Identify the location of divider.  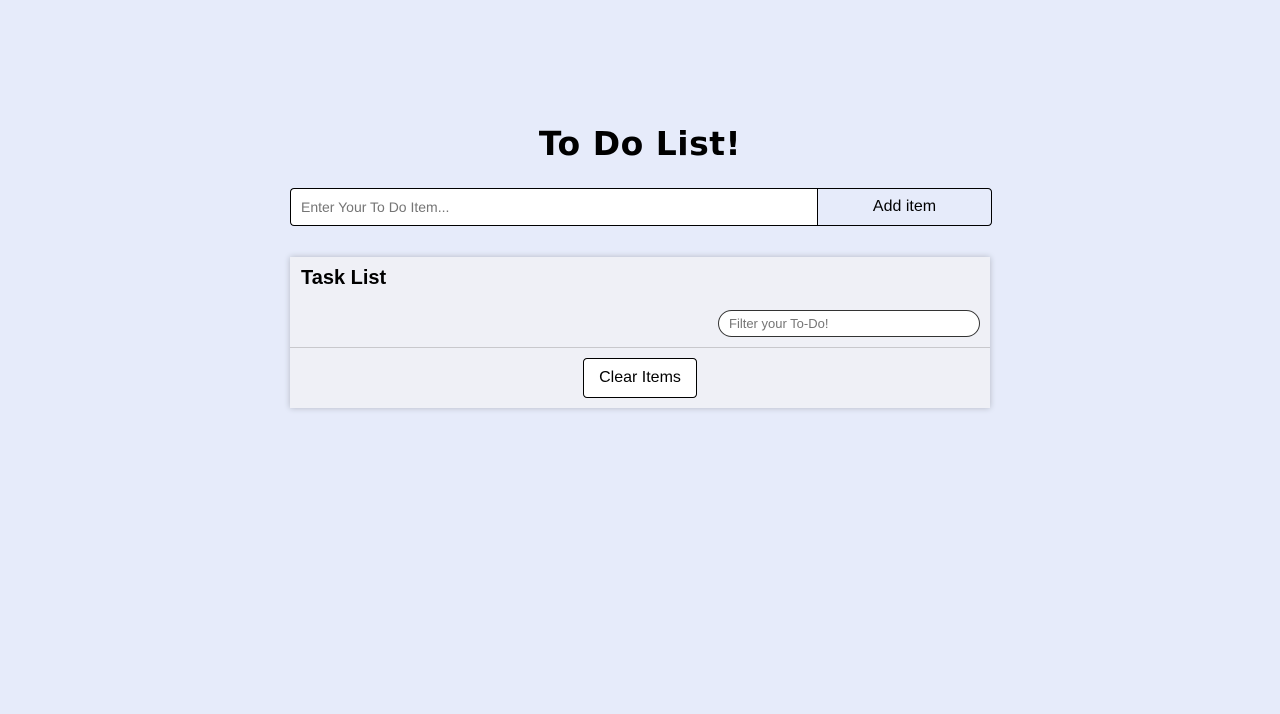
(640, 347).